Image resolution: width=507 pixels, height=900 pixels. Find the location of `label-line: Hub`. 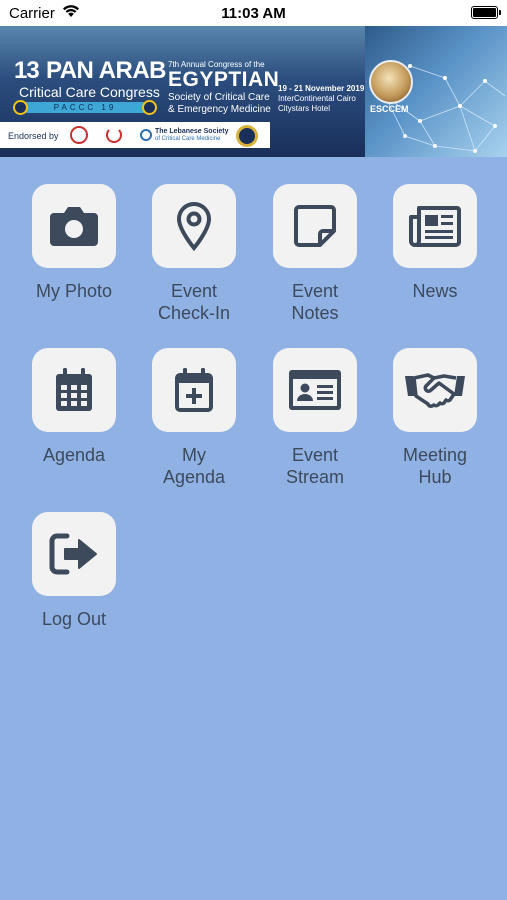

label-line: Hub is located at coordinates (435, 477).